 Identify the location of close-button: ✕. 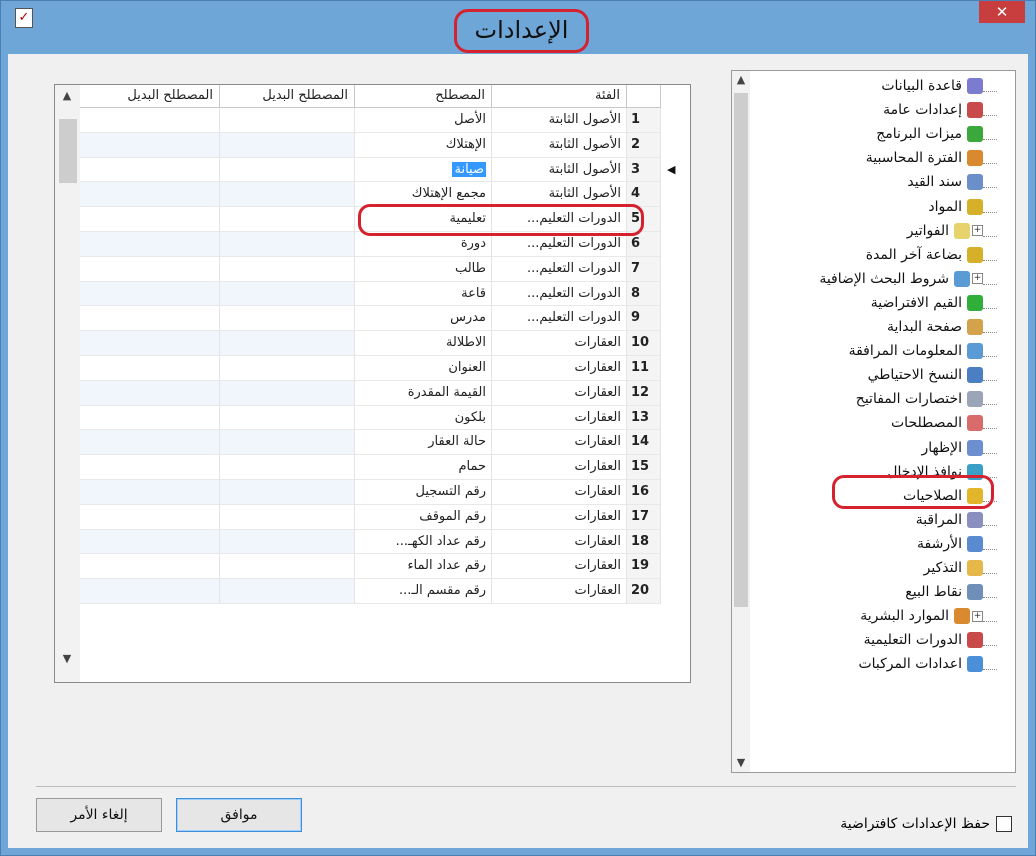
(1002, 12).